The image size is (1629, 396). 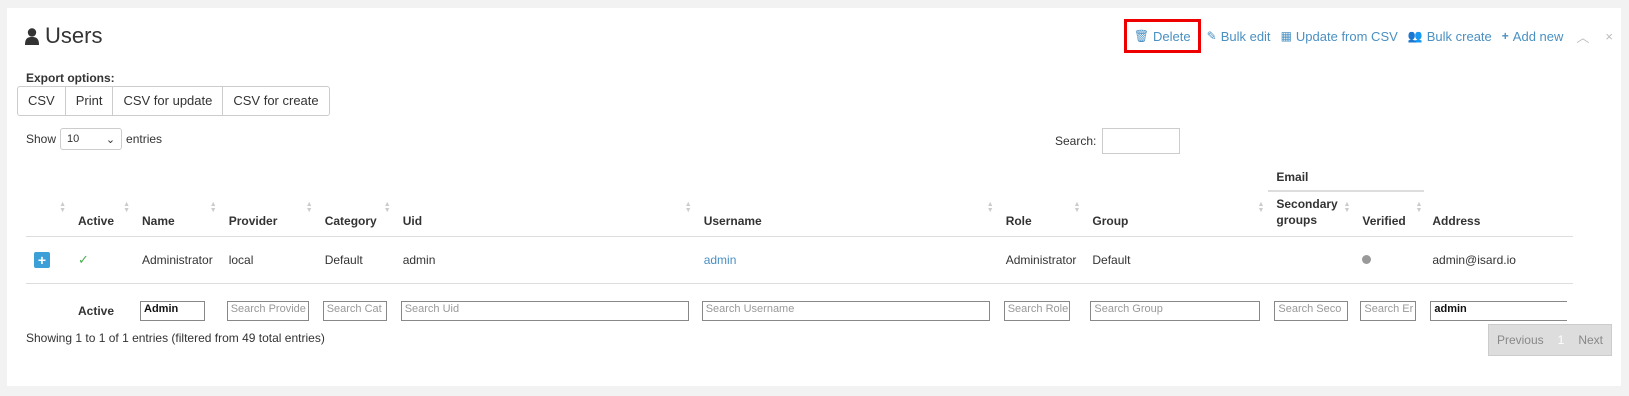 What do you see at coordinates (89, 101) in the screenshot?
I see `export-print-button: Print` at bounding box center [89, 101].